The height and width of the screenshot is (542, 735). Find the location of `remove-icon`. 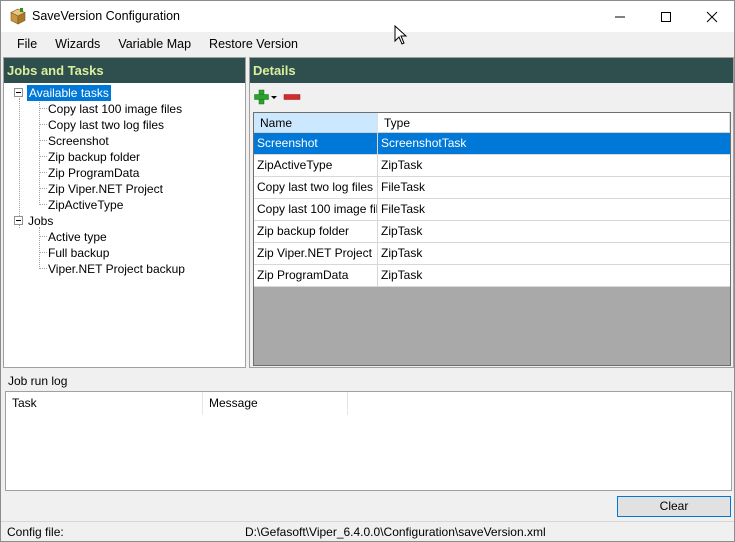

remove-icon is located at coordinates (292, 97).